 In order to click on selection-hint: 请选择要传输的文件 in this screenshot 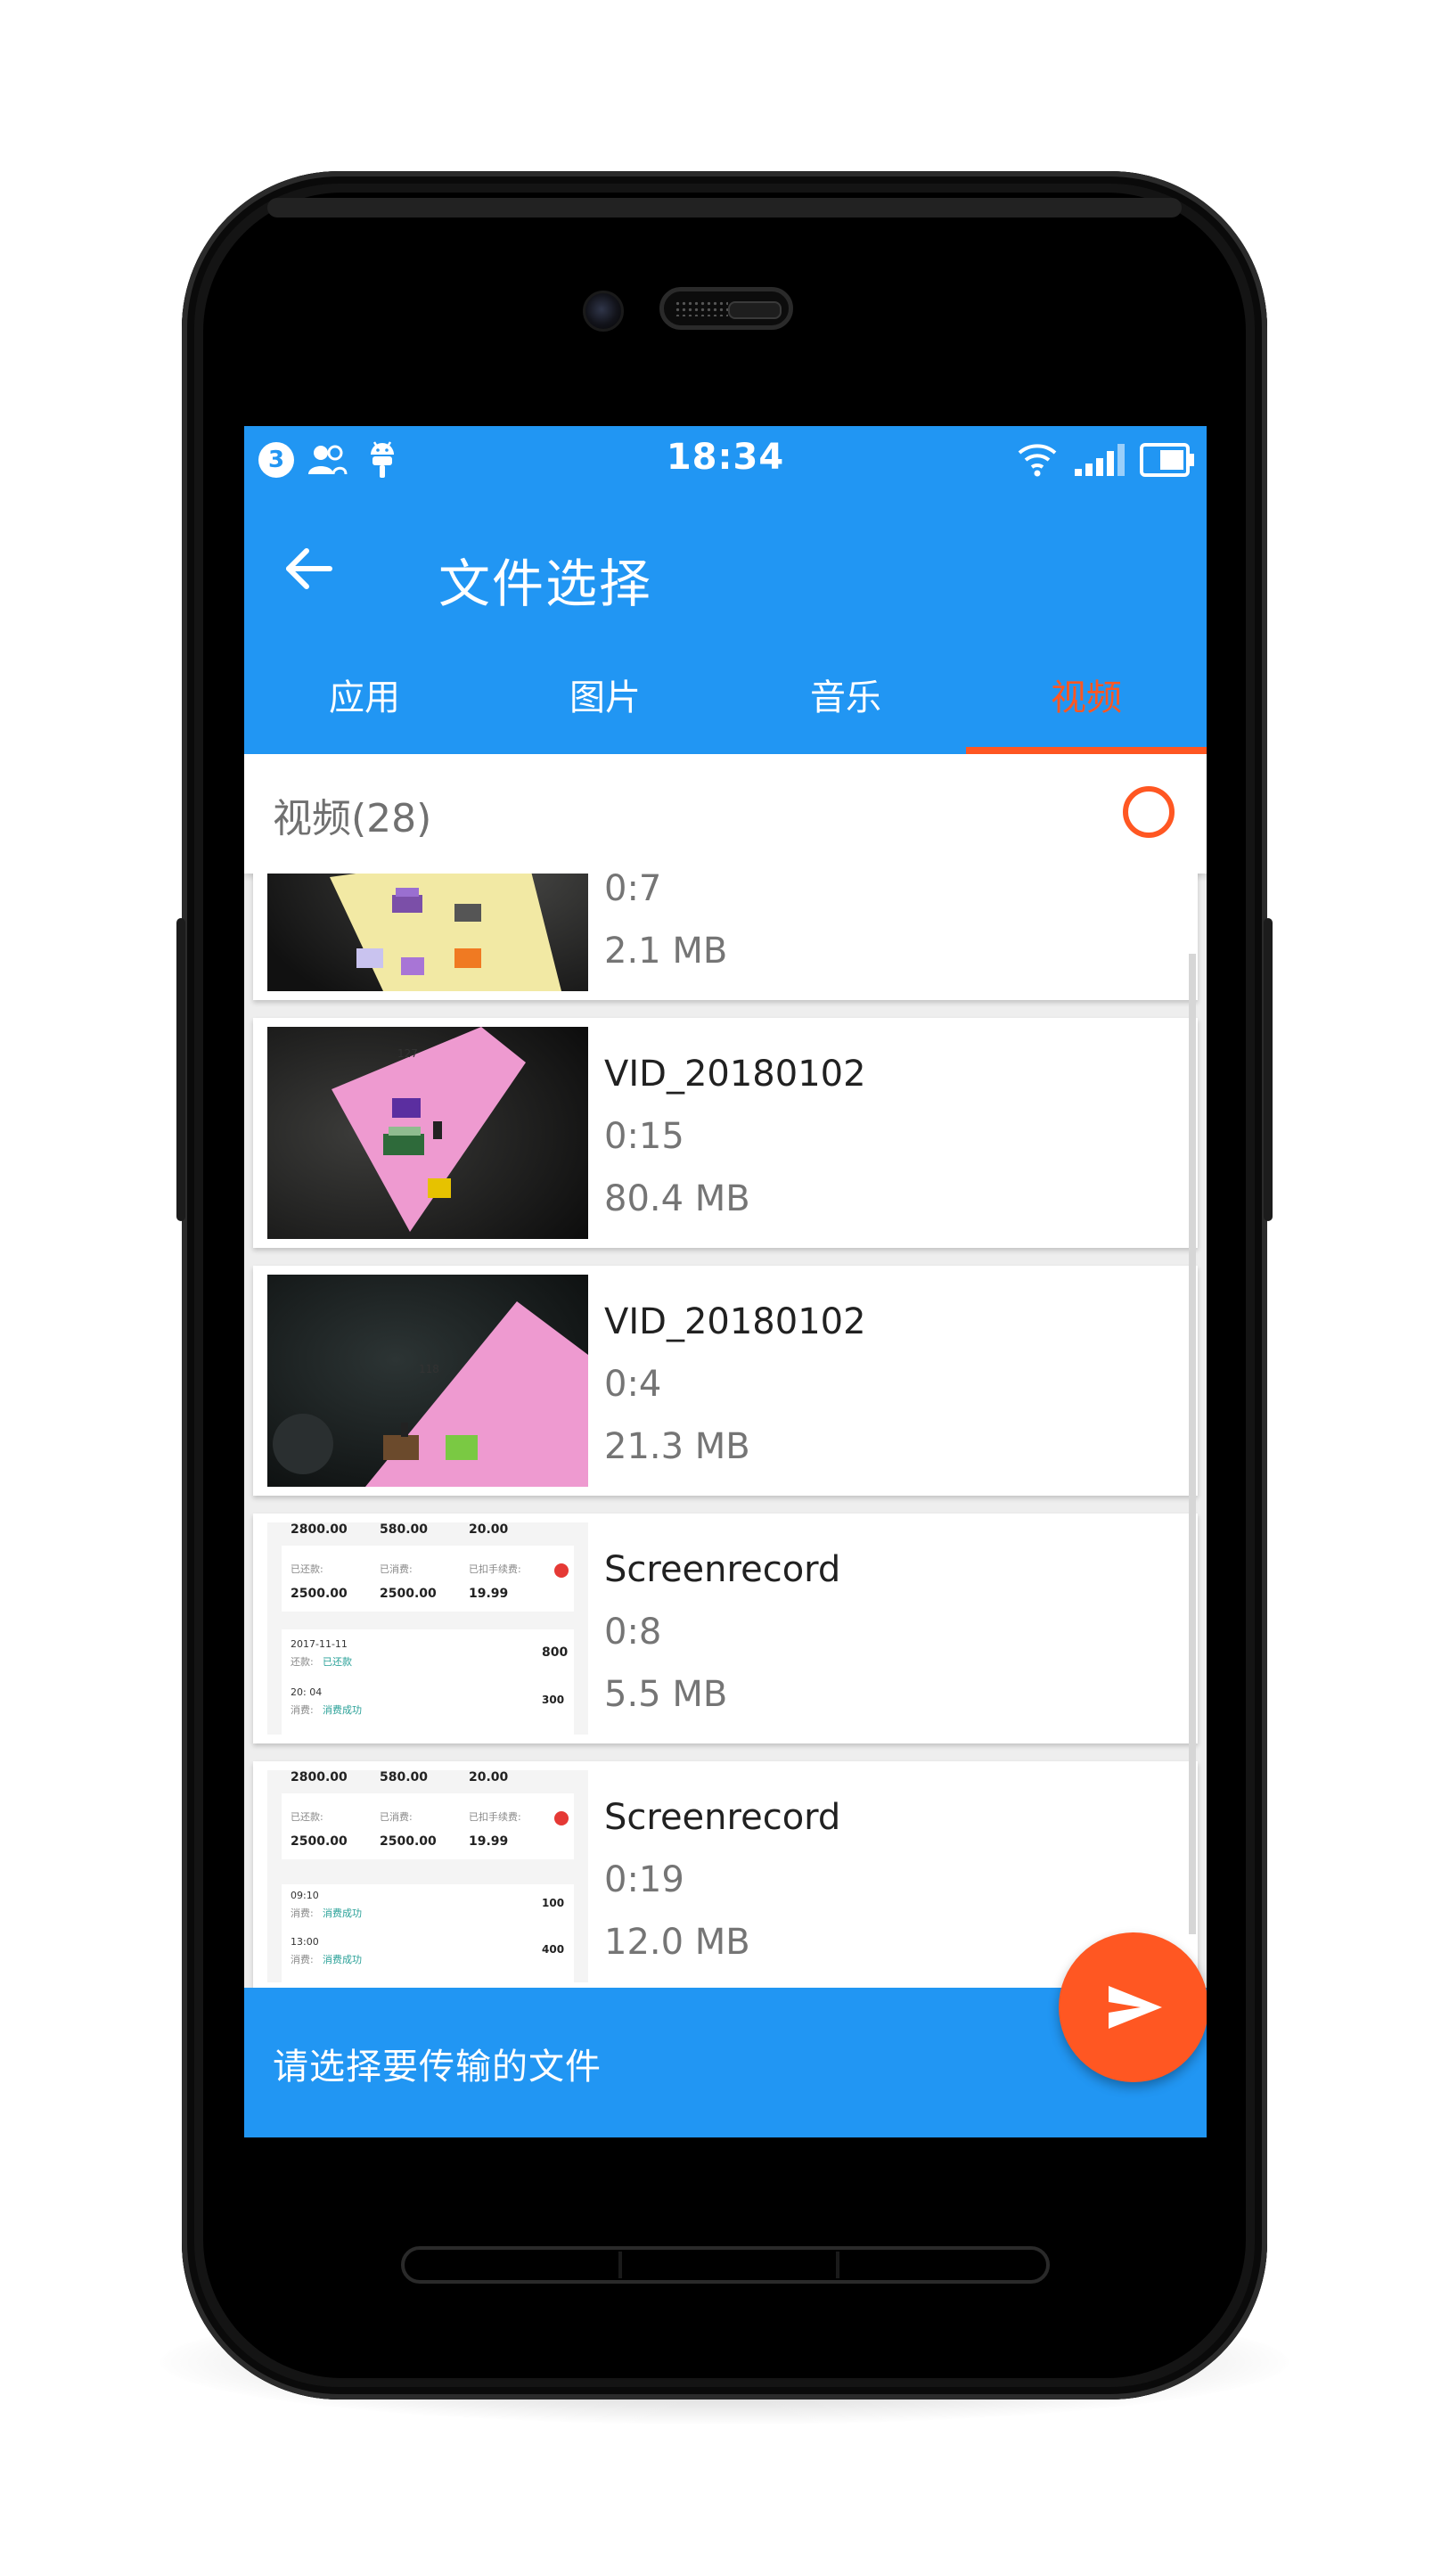, I will do `click(437, 2067)`.